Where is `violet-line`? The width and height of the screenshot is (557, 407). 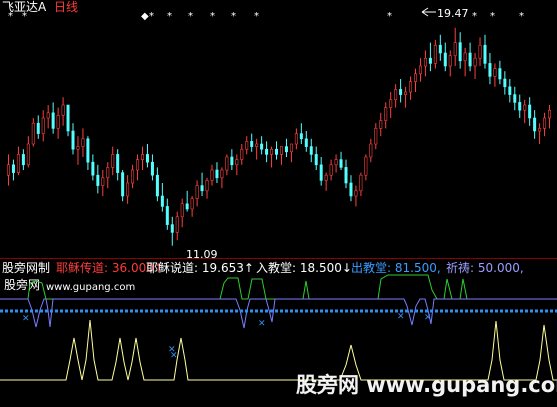
violet-line is located at coordinates (278, 313).